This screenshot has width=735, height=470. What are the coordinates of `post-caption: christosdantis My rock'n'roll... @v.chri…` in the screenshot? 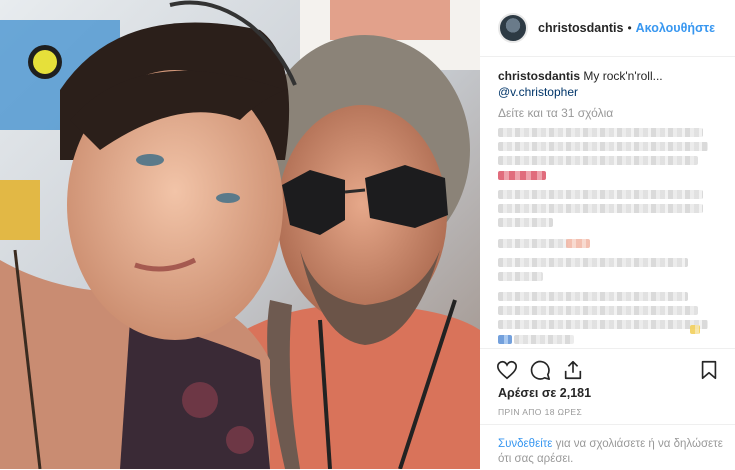 It's located at (610, 84).